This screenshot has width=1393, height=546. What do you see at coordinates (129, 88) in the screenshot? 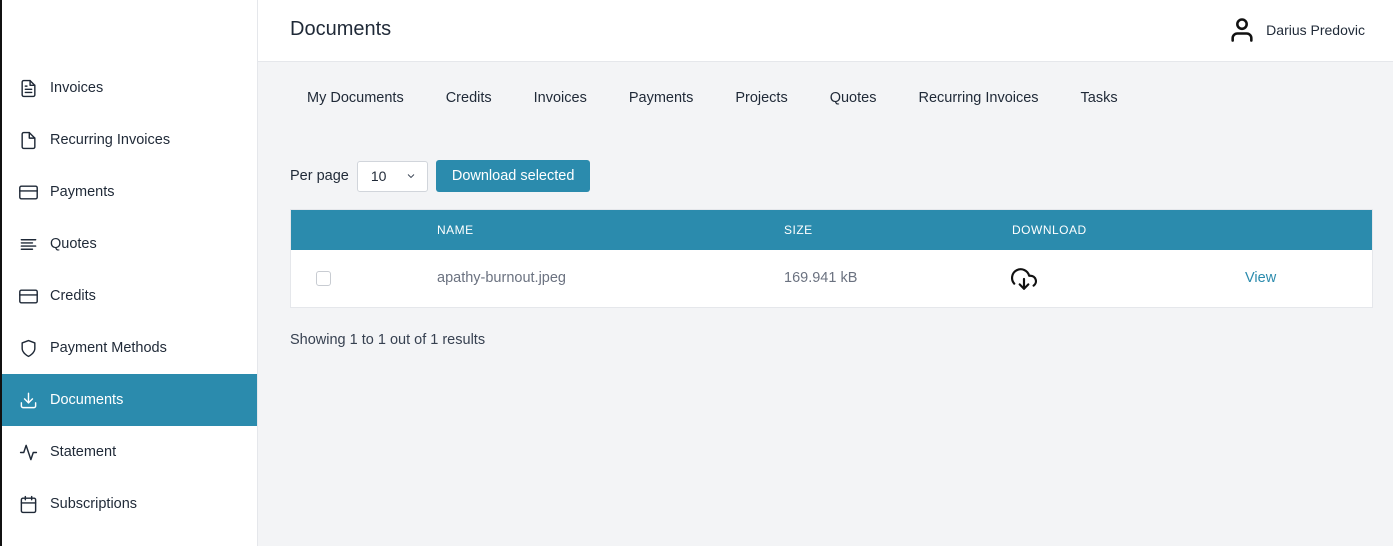
I see `sidebar-item-invoices: Invoices` at bounding box center [129, 88].